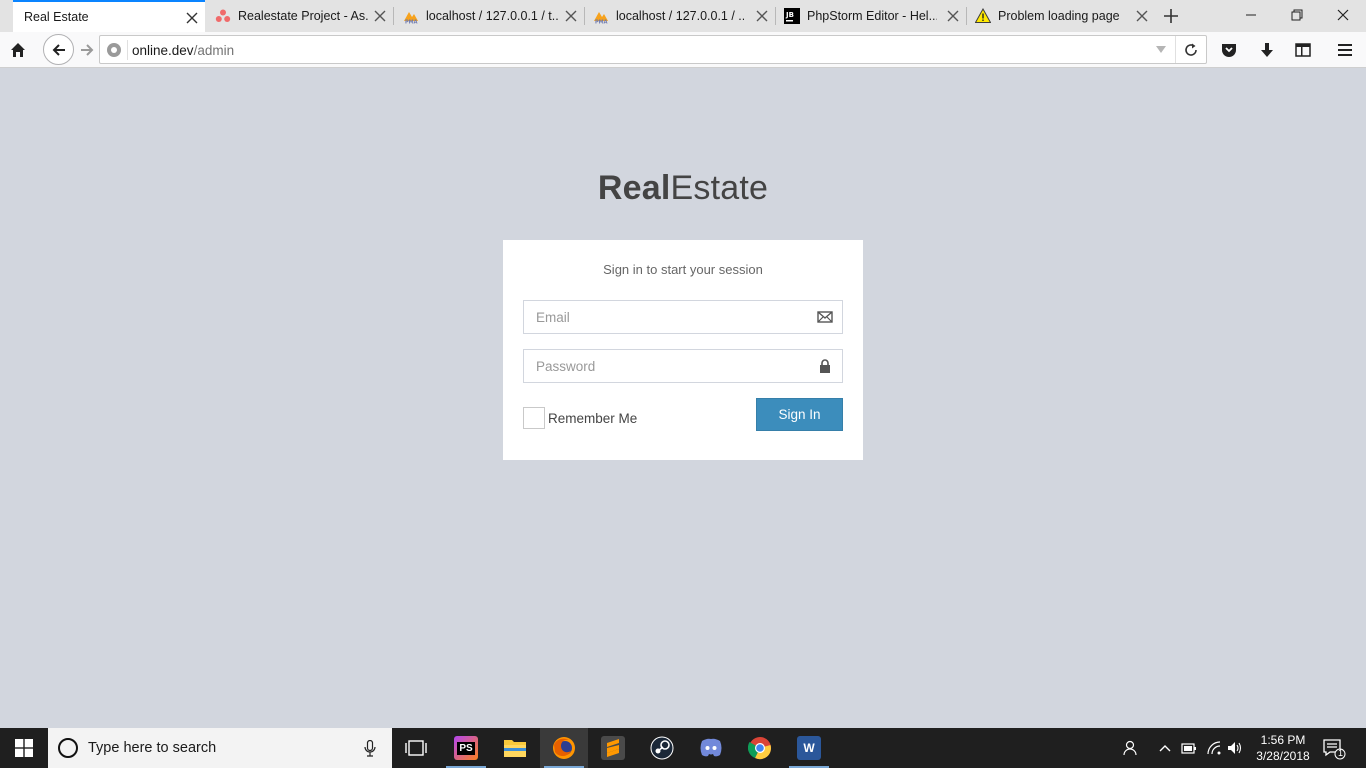 This screenshot has width=1366, height=768. Describe the element at coordinates (56, 17) in the screenshot. I see `tab-title: Real Estate` at that location.